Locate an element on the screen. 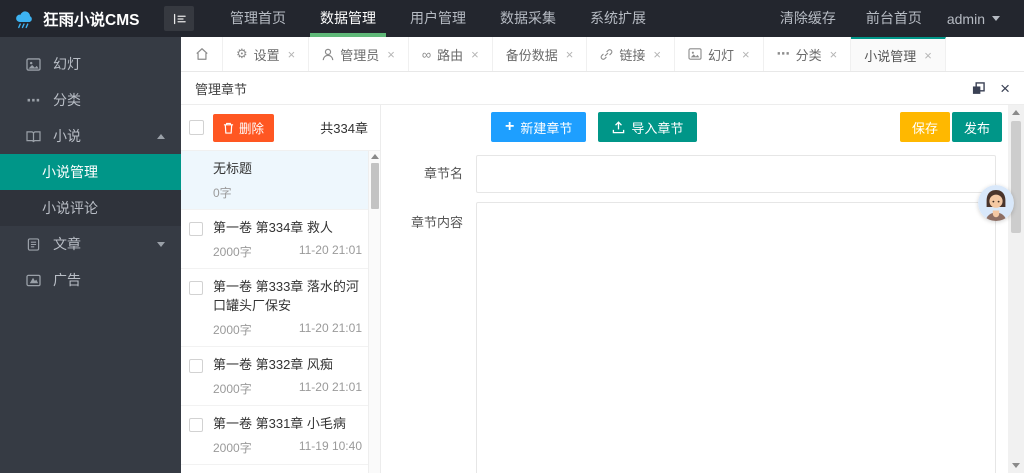  chapter-words: 0字 is located at coordinates (222, 193).